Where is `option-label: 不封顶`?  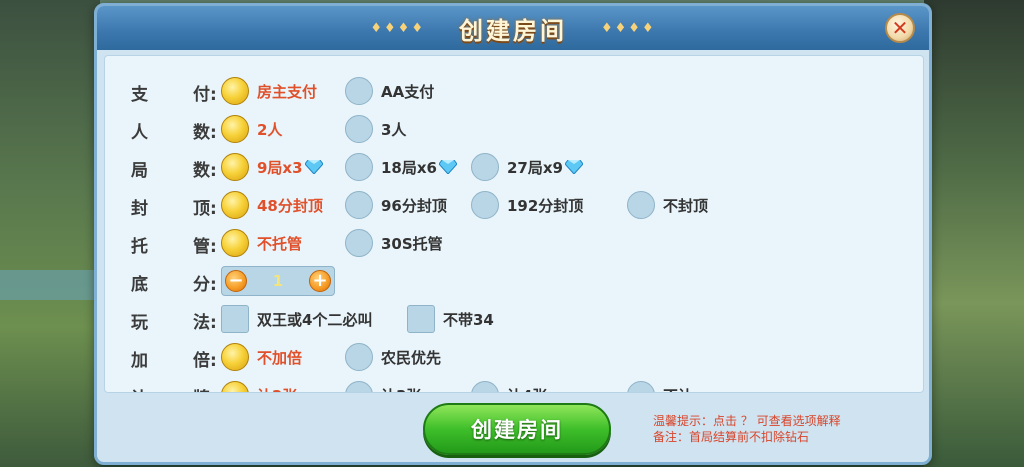
option-label: 不封顶 is located at coordinates (686, 205).